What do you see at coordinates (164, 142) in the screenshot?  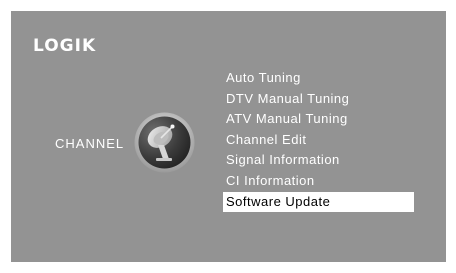 I see `satellite-dish-icon` at bounding box center [164, 142].